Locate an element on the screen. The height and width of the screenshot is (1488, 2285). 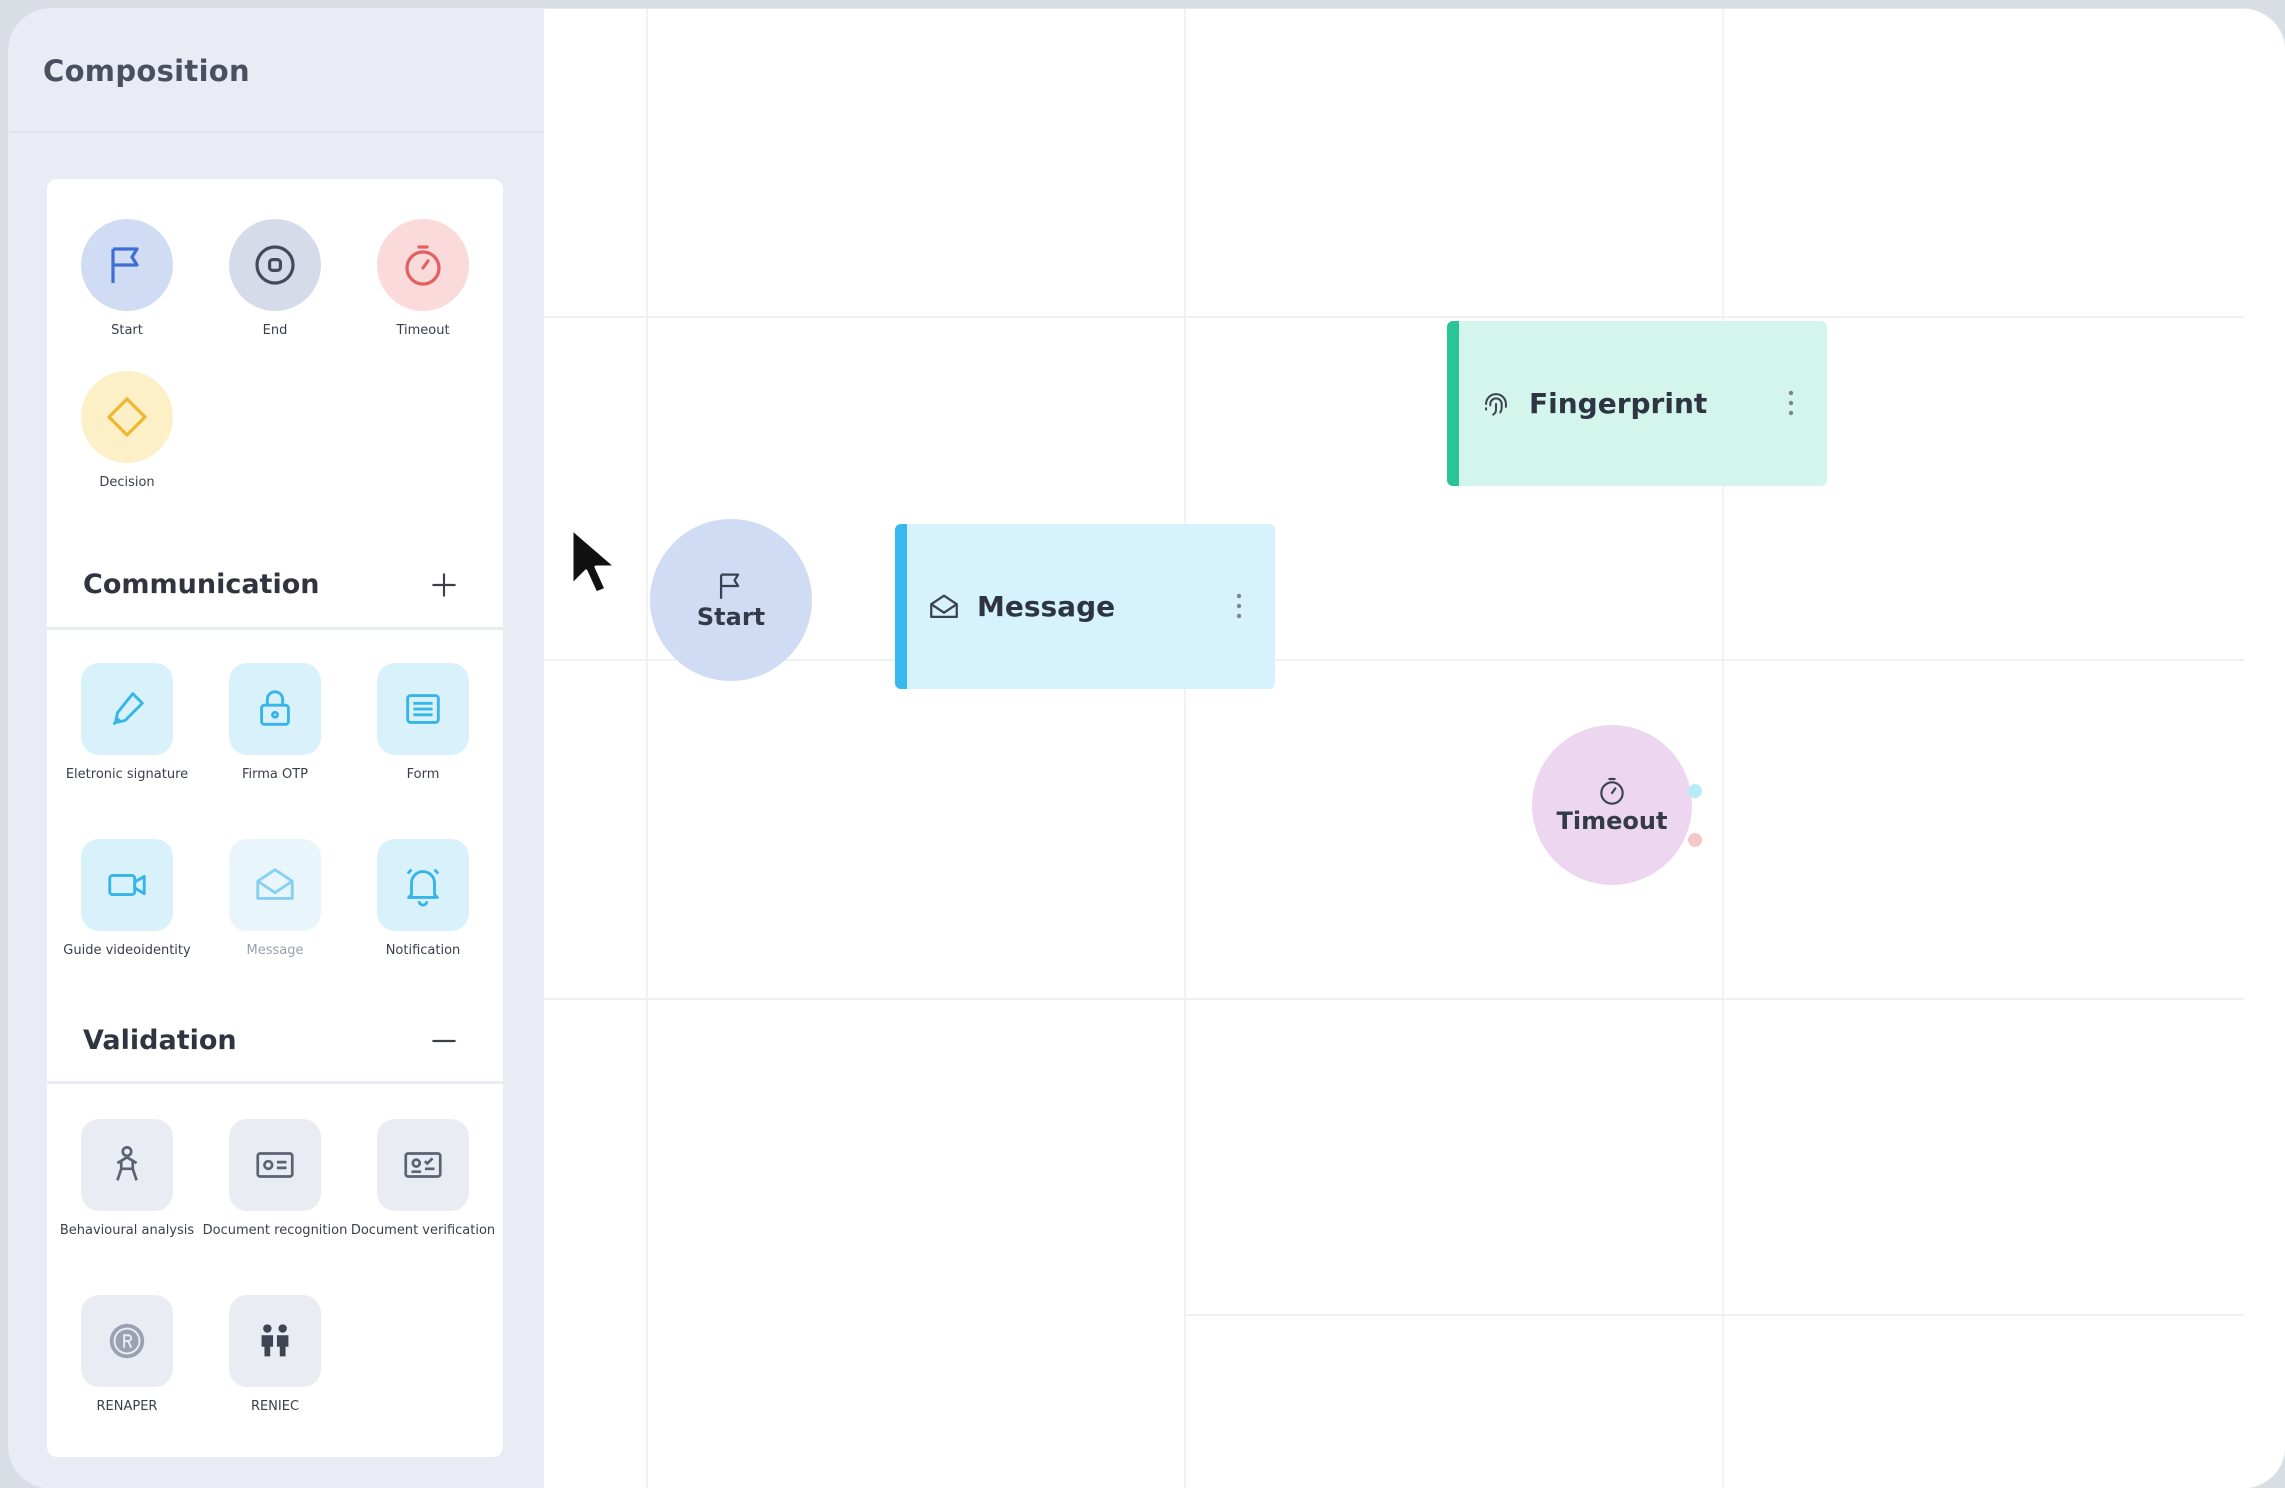
diamond-icon is located at coordinates (127, 417).